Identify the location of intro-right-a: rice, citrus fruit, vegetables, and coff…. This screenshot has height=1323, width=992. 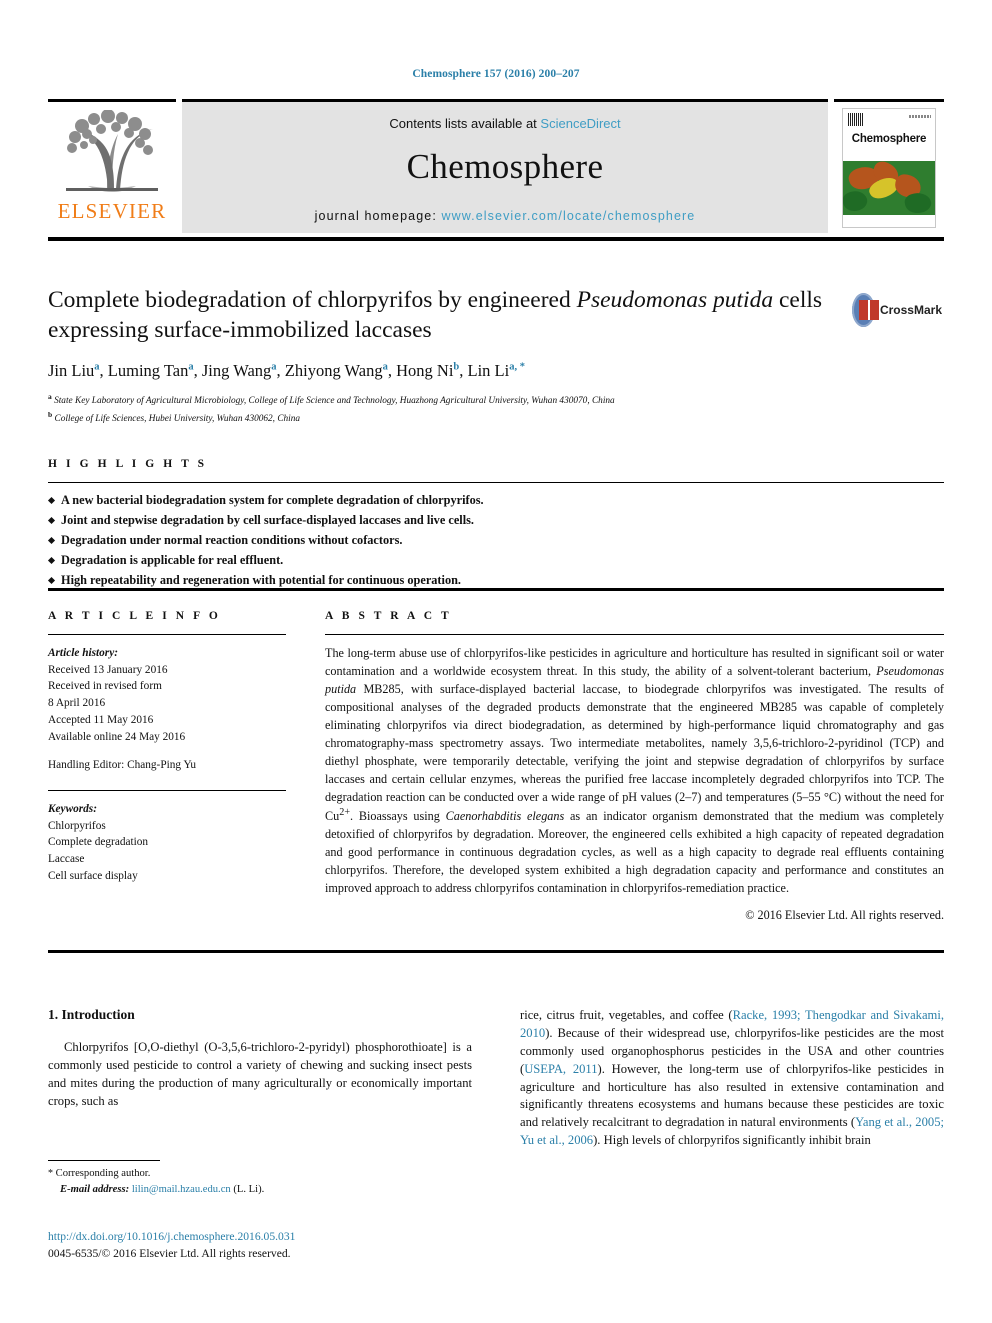
(626, 1015).